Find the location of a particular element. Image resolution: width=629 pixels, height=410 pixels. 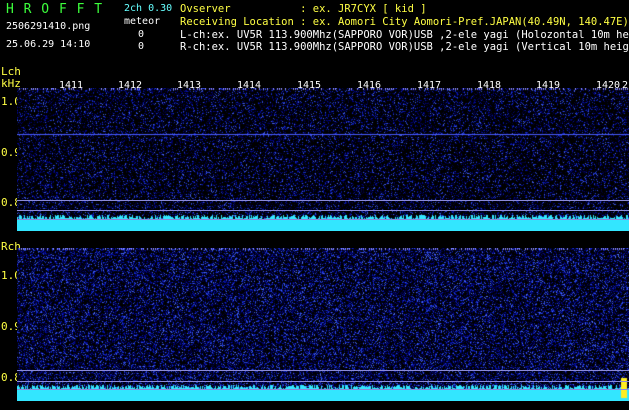

filename-label: 2506291410.png is located at coordinates (48, 26).